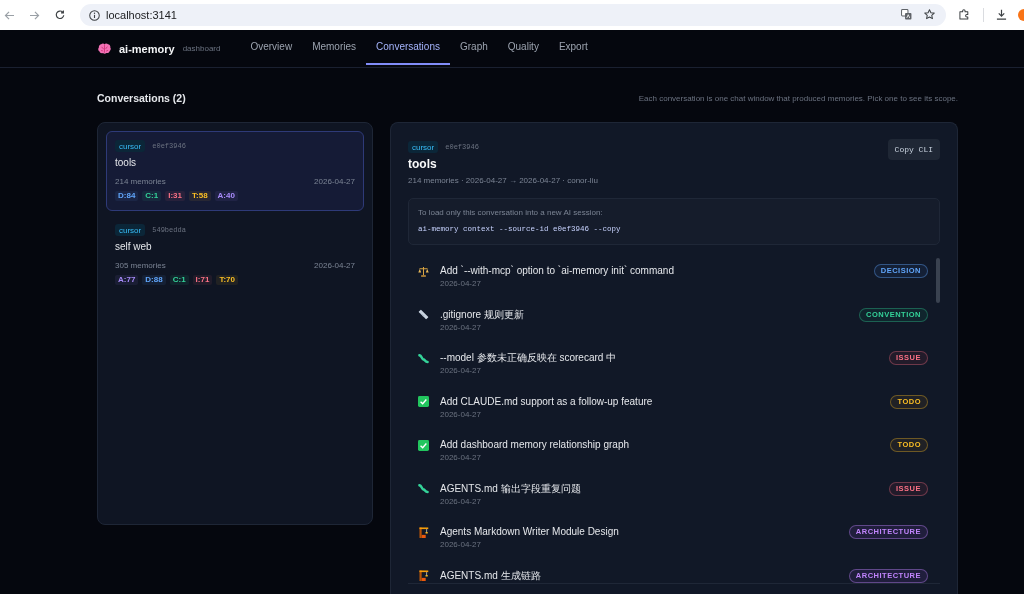 This screenshot has height=594, width=1024. What do you see at coordinates (423, 271) in the screenshot?
I see `scale-icon` at bounding box center [423, 271].